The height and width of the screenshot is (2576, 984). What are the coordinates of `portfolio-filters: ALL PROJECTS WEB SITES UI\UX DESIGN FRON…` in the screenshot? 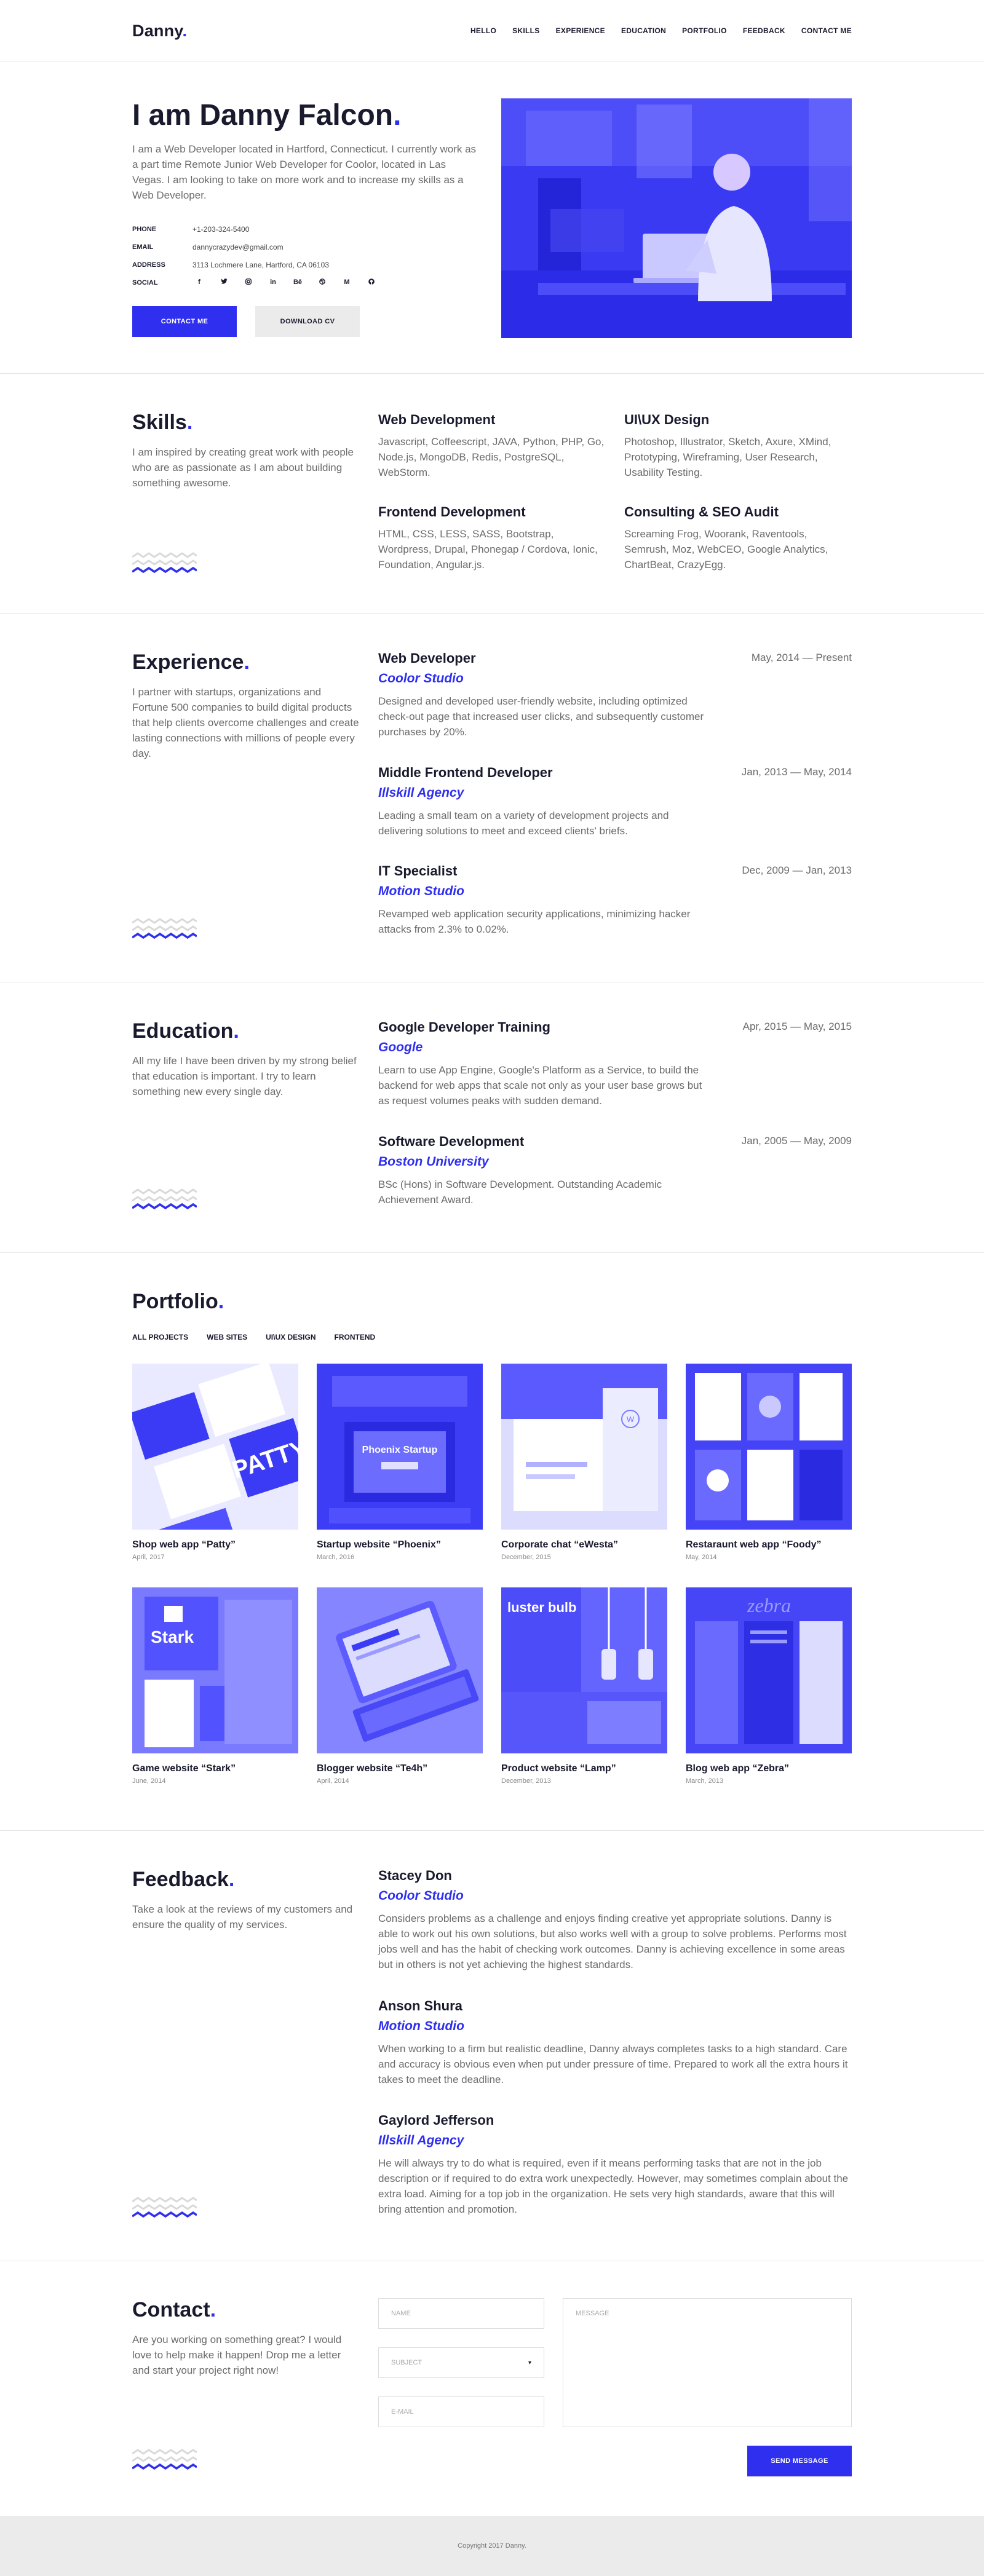 It's located at (253, 1337).